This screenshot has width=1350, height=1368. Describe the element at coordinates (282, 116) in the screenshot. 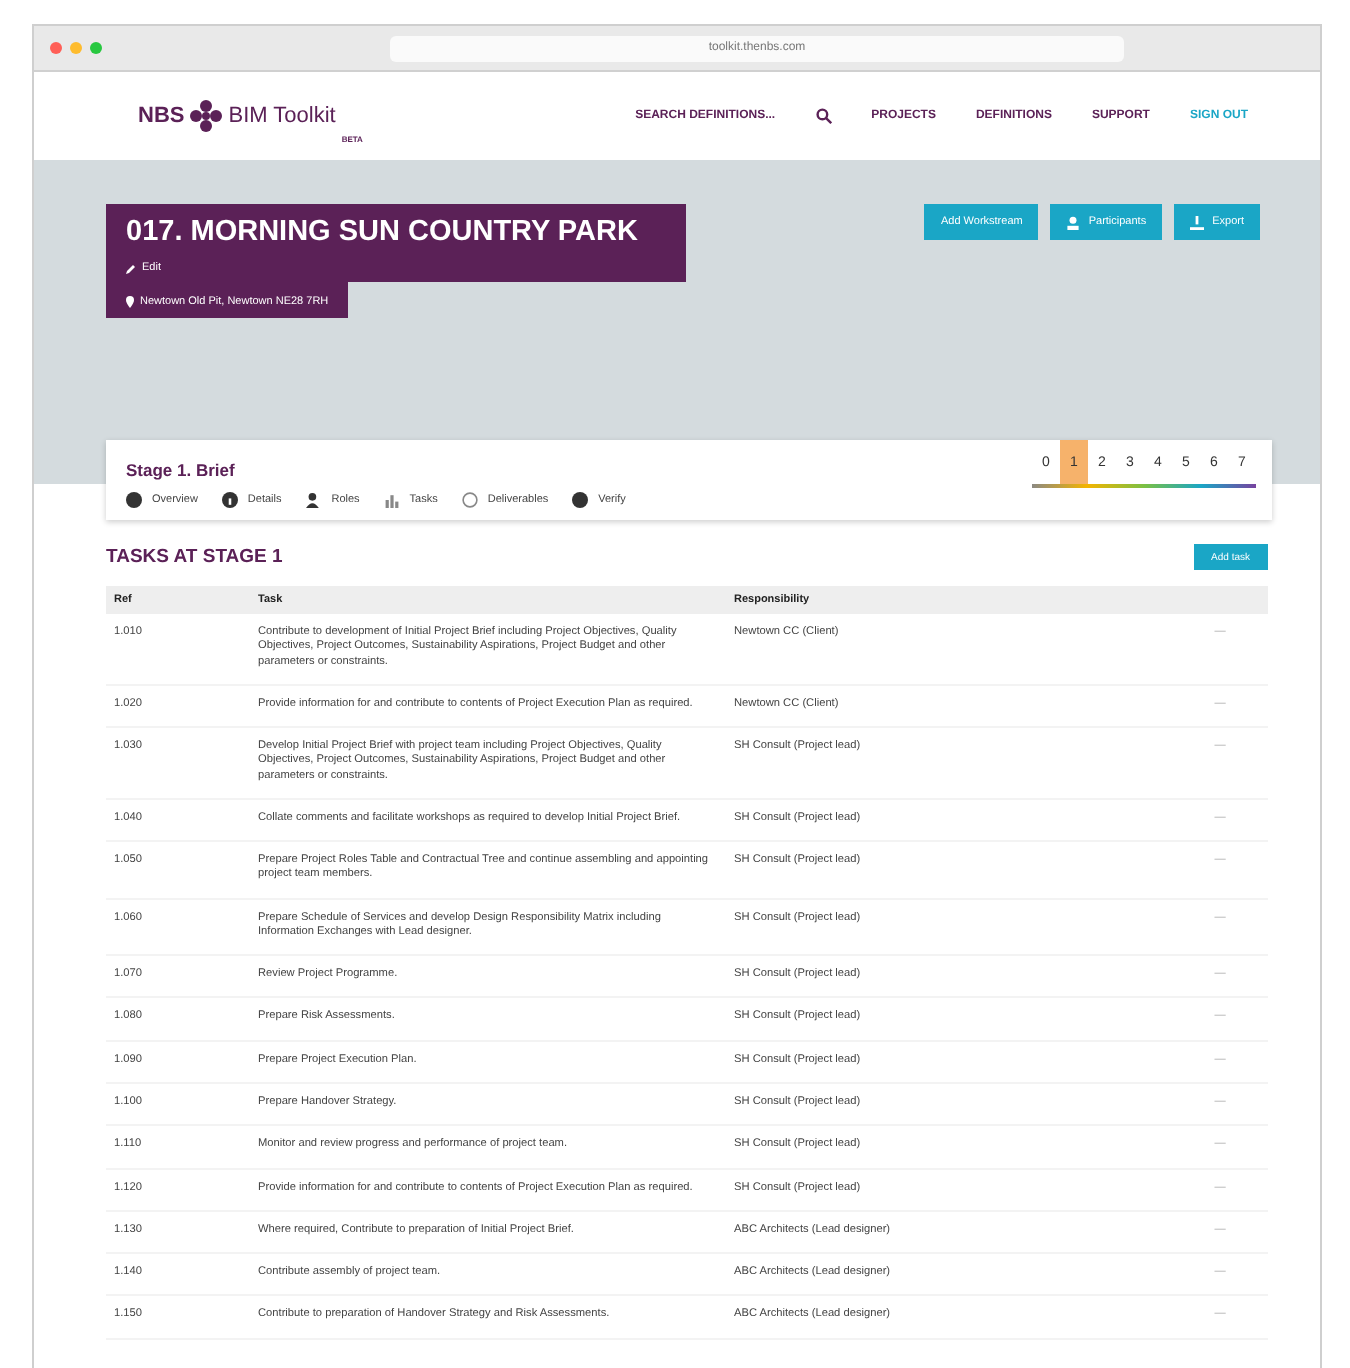

I see `logo-text: BIM Toolkit` at that location.